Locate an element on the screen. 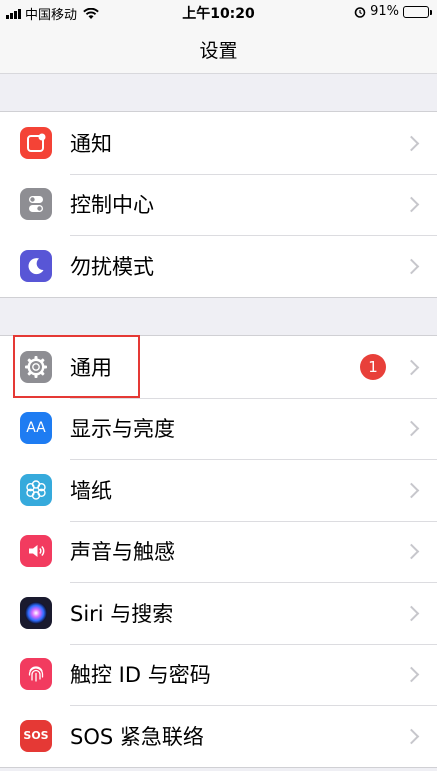 The width and height of the screenshot is (437, 771). display-brightness-icon: AA is located at coordinates (36, 428).